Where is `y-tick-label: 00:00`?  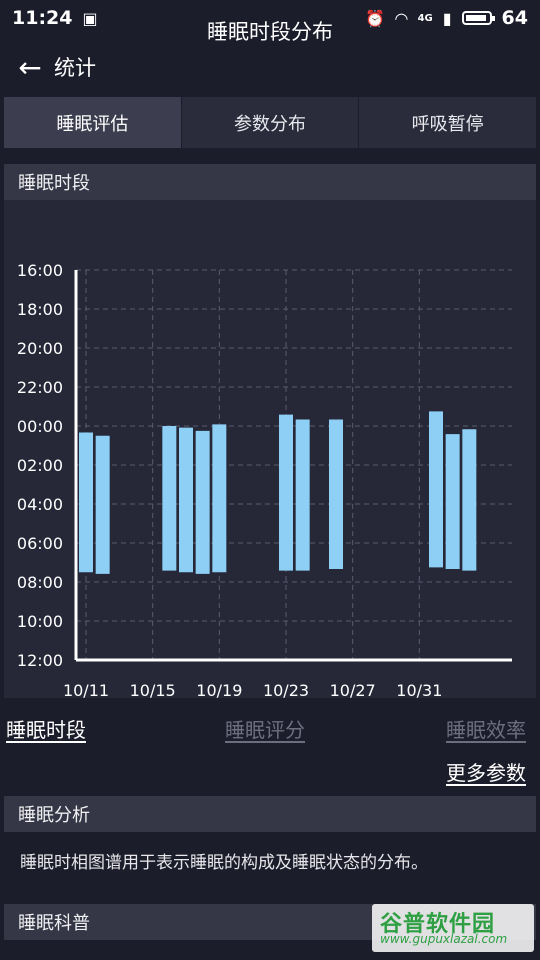 y-tick-label: 00:00 is located at coordinates (40, 426).